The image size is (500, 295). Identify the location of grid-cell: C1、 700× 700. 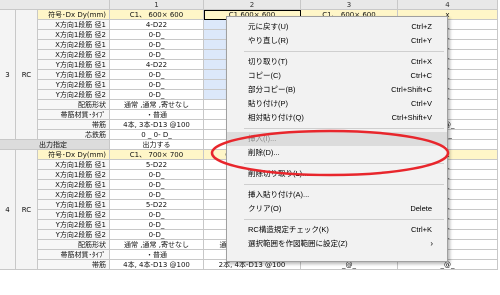
(157, 155).